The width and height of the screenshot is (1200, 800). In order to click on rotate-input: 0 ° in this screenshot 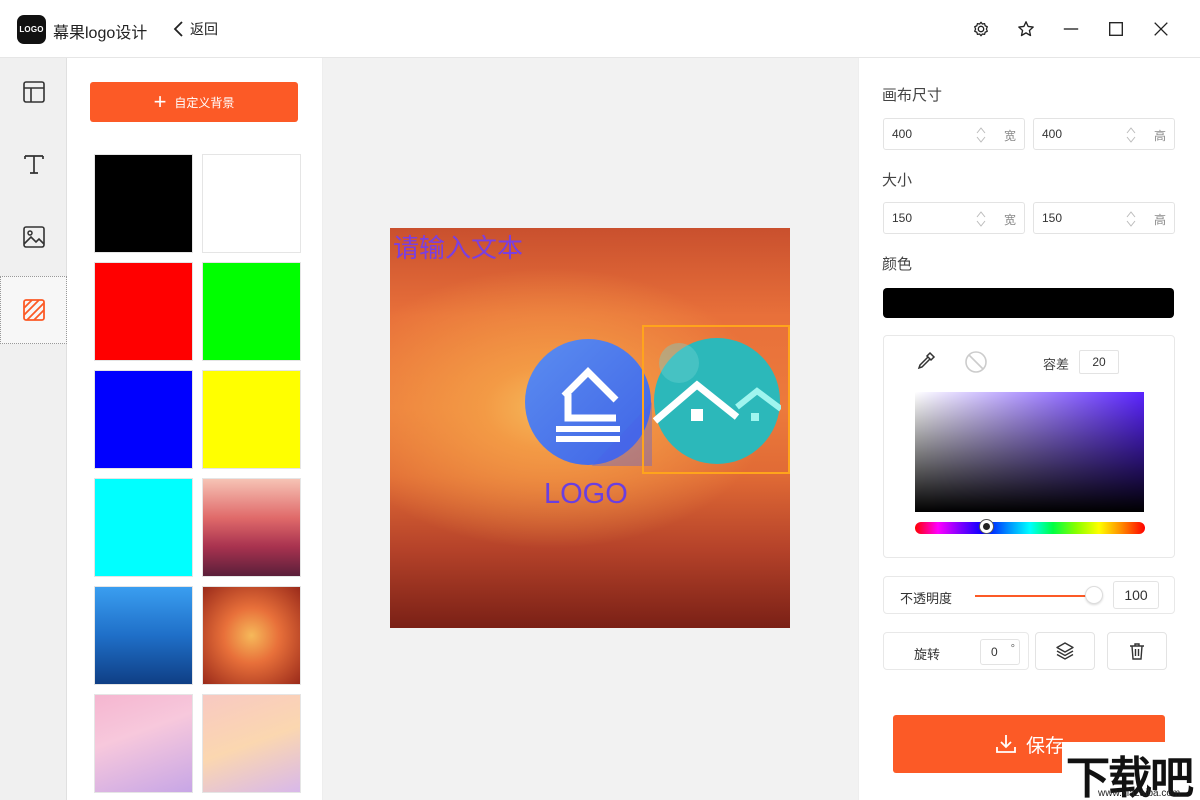, I will do `click(1000, 652)`.